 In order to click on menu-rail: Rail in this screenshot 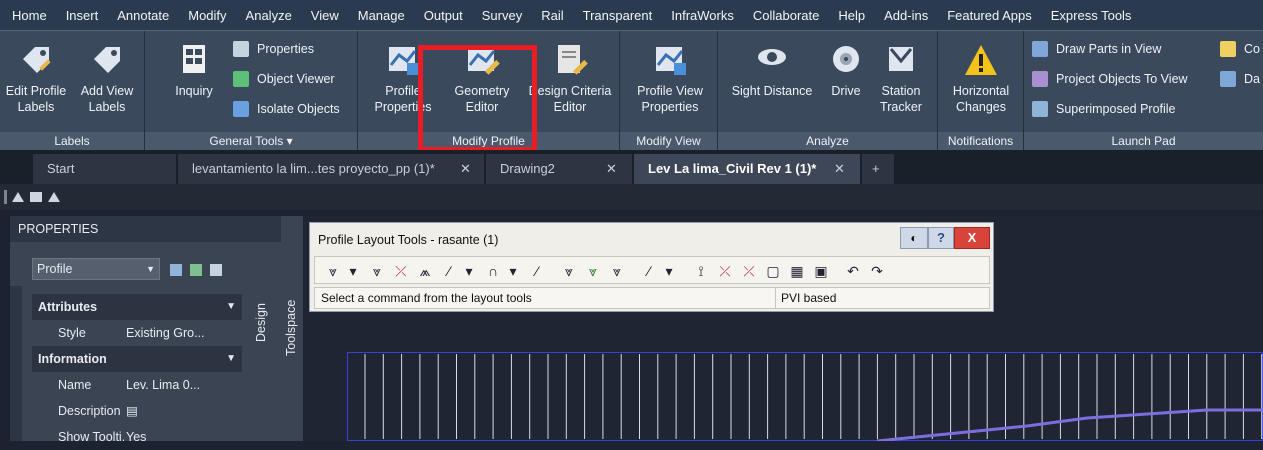, I will do `click(552, 15)`.